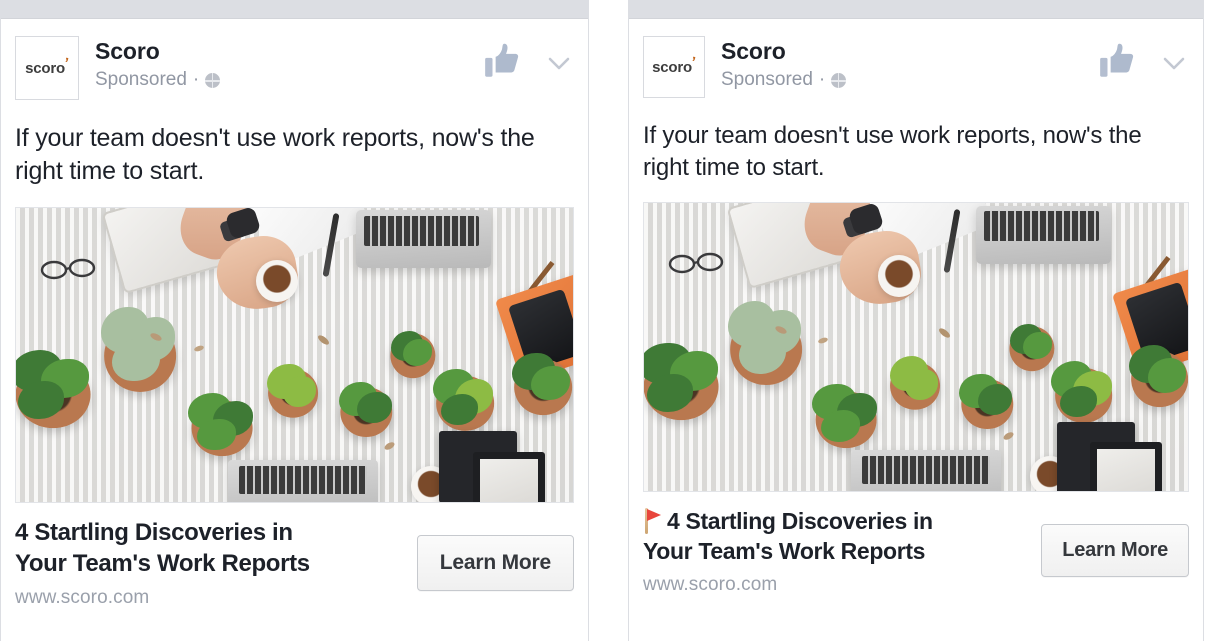 The image size is (1215, 641). What do you see at coordinates (653, 520) in the screenshot?
I see `red-flag-icon` at bounding box center [653, 520].